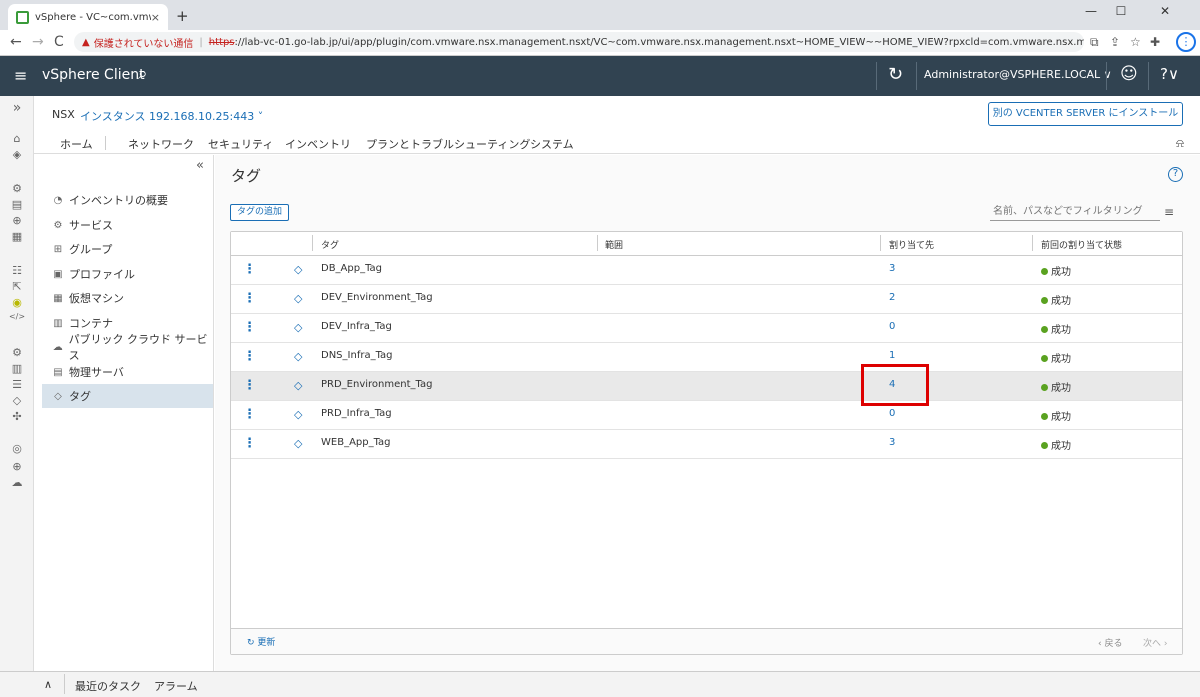  What do you see at coordinates (1129, 74) in the screenshot?
I see `feedback-icon: ☺` at bounding box center [1129, 74].